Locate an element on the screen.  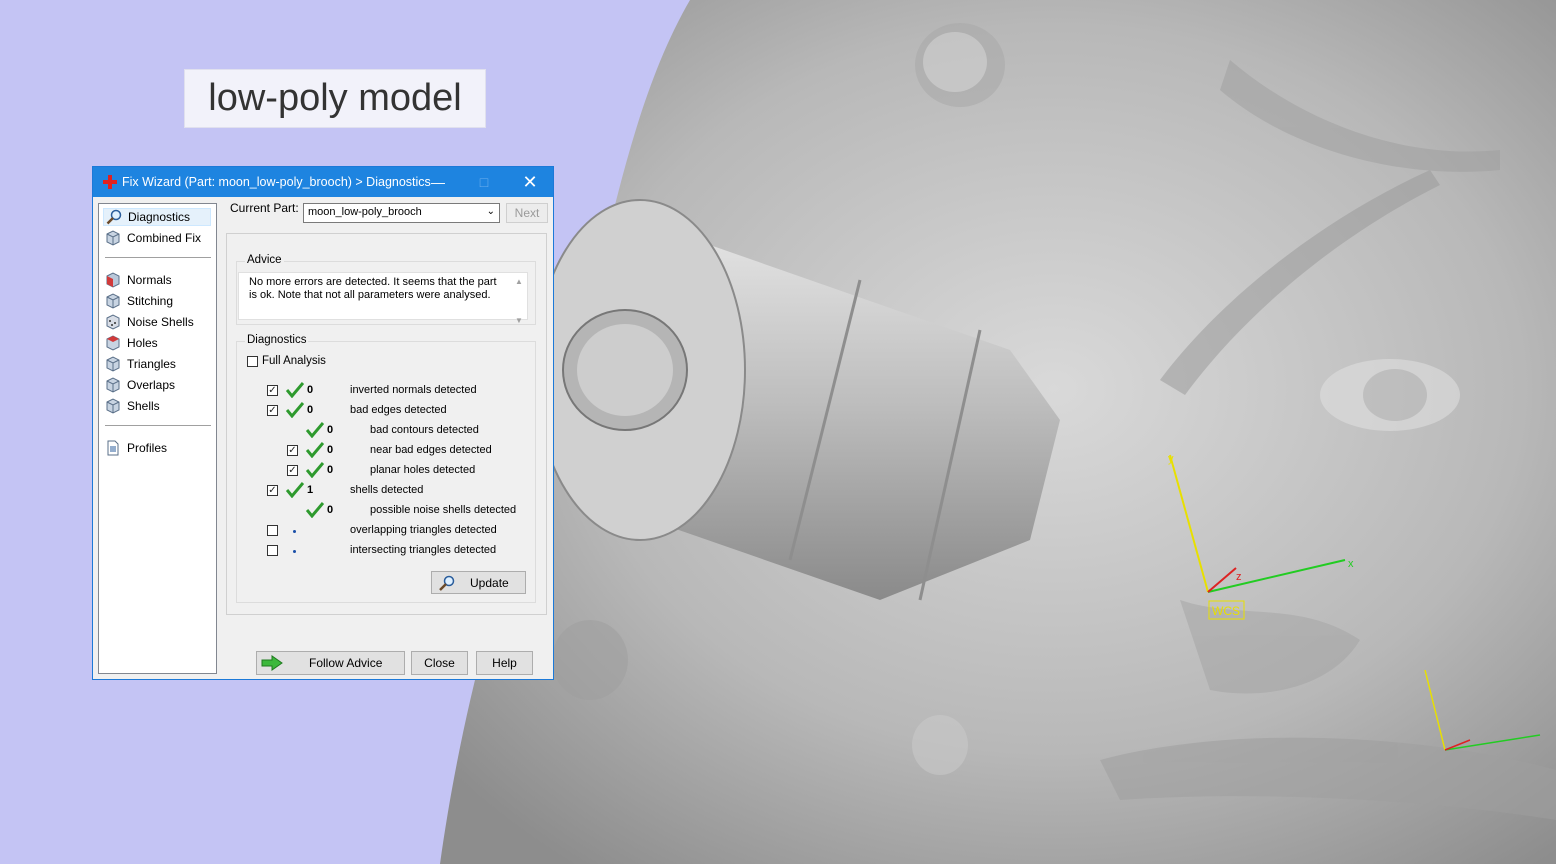
overlaps-cube-icon is located at coordinates (113, 385).